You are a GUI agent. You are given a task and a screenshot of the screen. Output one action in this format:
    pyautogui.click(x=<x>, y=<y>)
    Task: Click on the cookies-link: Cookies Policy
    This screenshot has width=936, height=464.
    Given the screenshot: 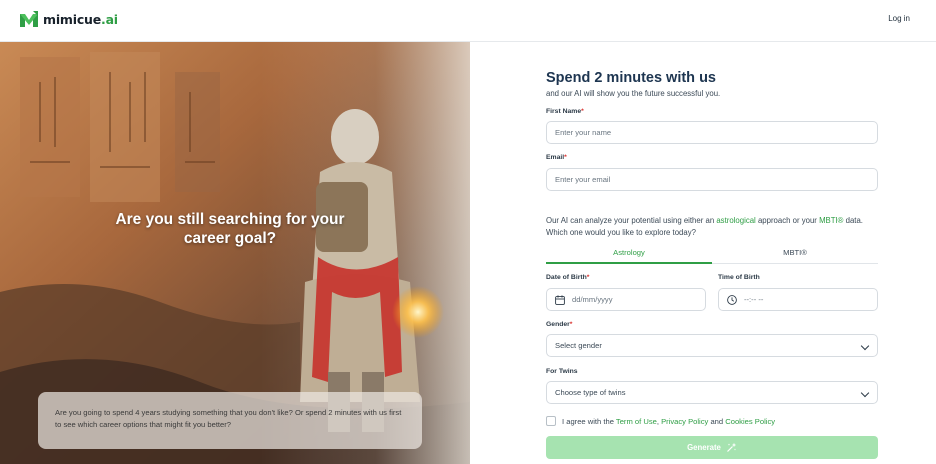 What is the action you would take?
    pyautogui.click(x=750, y=421)
    